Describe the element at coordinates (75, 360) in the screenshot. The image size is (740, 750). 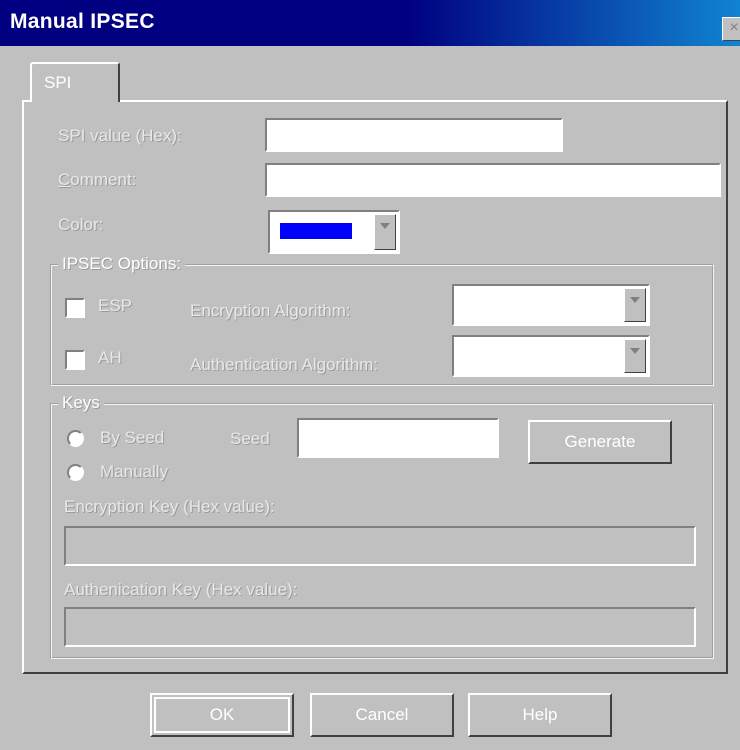
I see `ah-checkbox` at that location.